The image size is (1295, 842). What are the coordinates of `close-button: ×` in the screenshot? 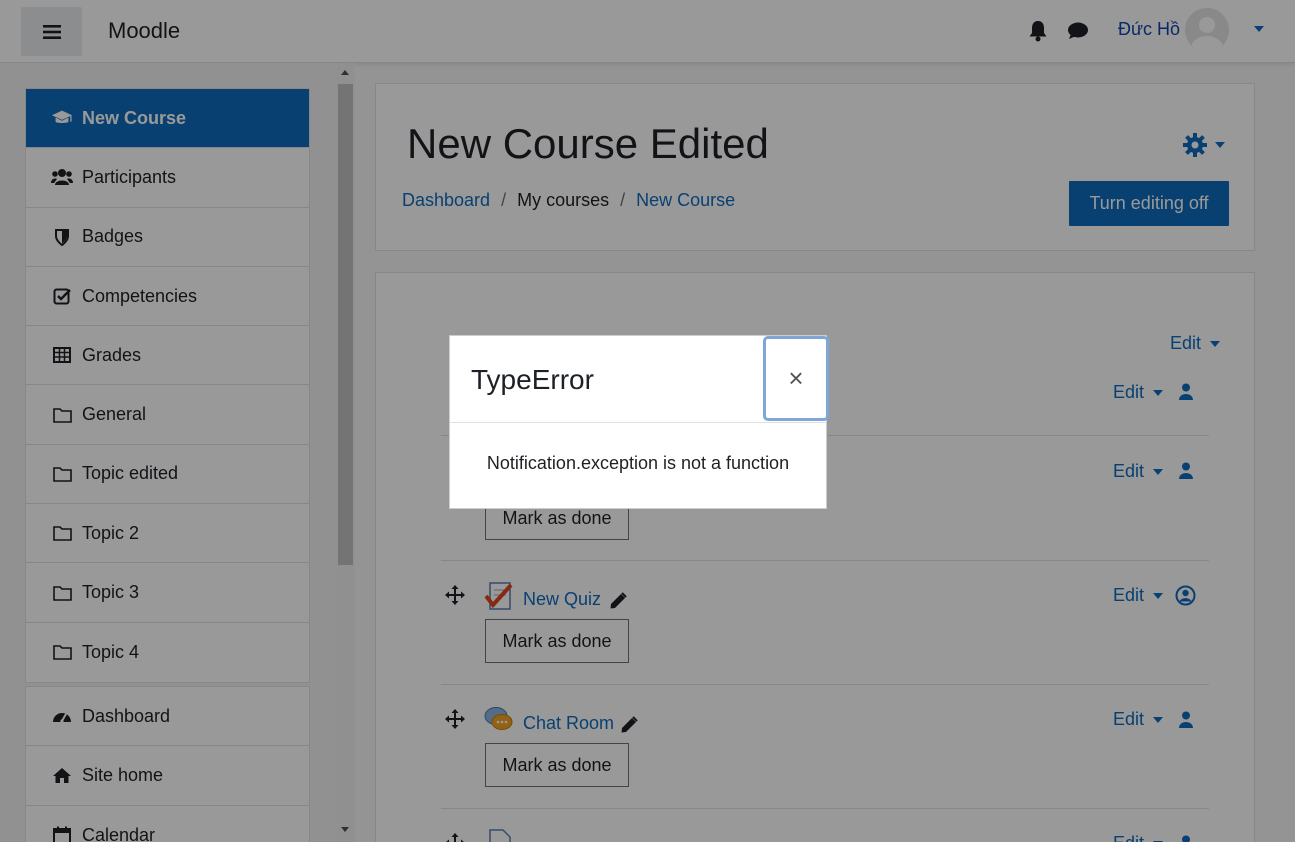 It's located at (796, 378).